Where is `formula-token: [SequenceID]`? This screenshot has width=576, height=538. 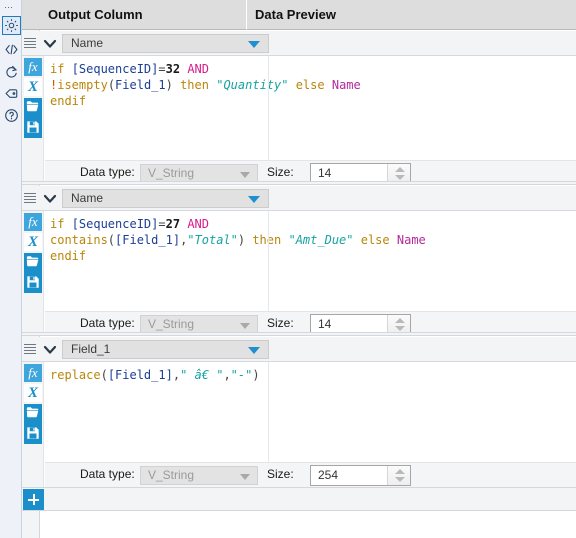
formula-token: [SequenceID] is located at coordinates (115, 224).